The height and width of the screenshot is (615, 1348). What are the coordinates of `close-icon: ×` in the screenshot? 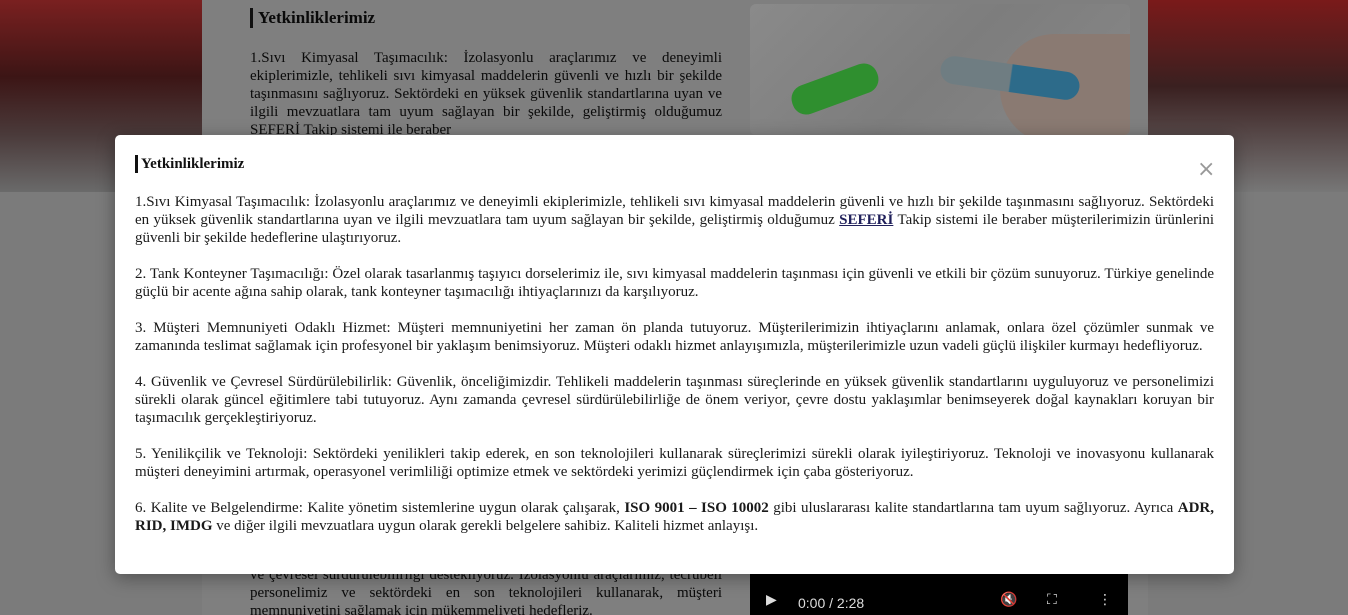 It's located at (1206, 170).